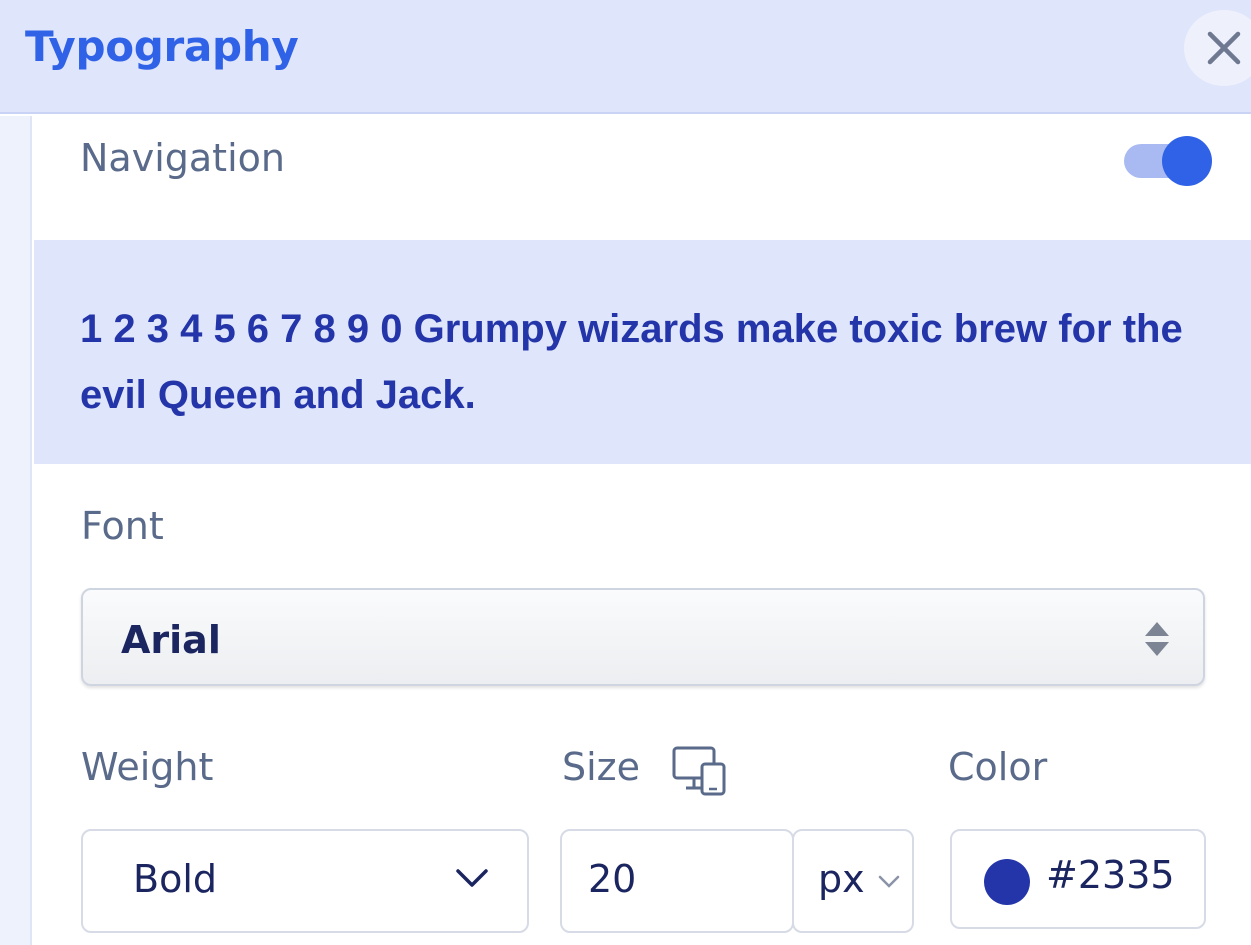 The height and width of the screenshot is (945, 1251). I want to click on font-select: Arial, so click(643, 637).